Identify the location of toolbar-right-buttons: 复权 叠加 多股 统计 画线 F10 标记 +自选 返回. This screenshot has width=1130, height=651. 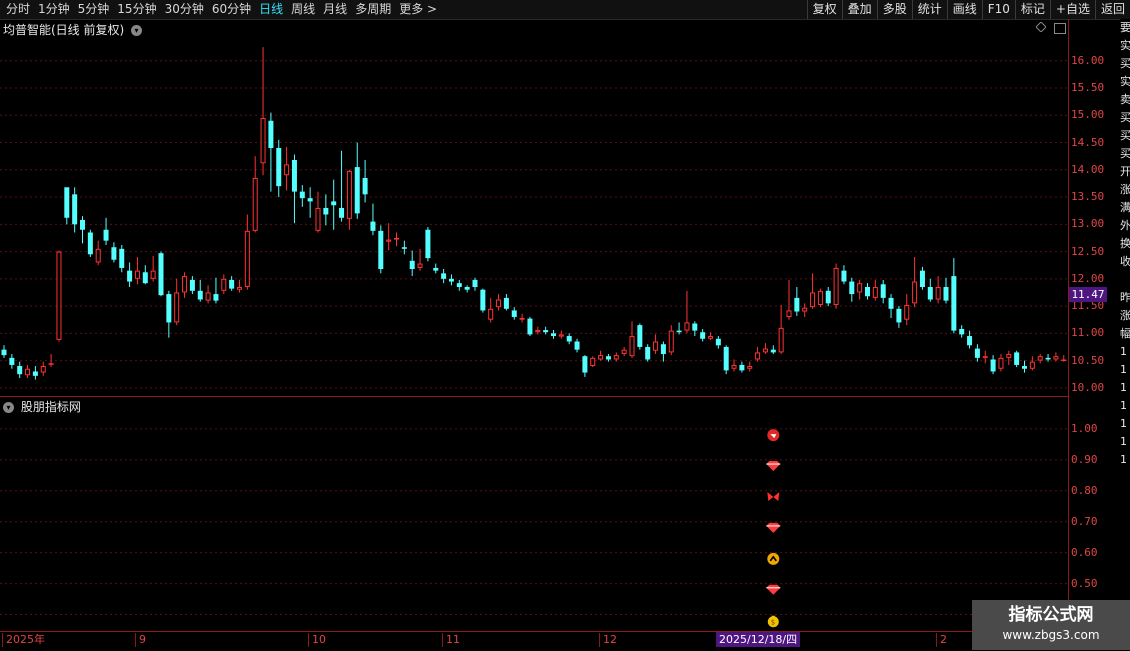
(968, 9).